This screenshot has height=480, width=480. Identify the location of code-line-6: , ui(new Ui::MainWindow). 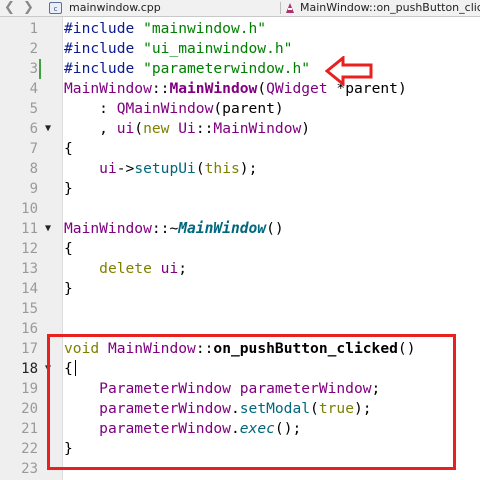
(187, 128).